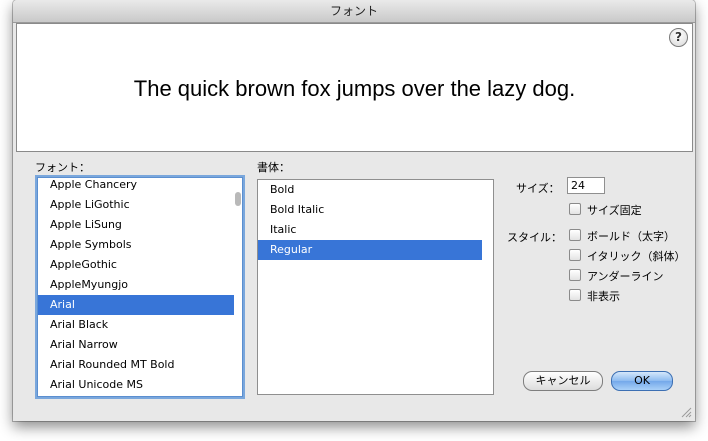 The height and width of the screenshot is (441, 708). I want to click on font-list-item: AppleMyungjo, so click(136, 285).